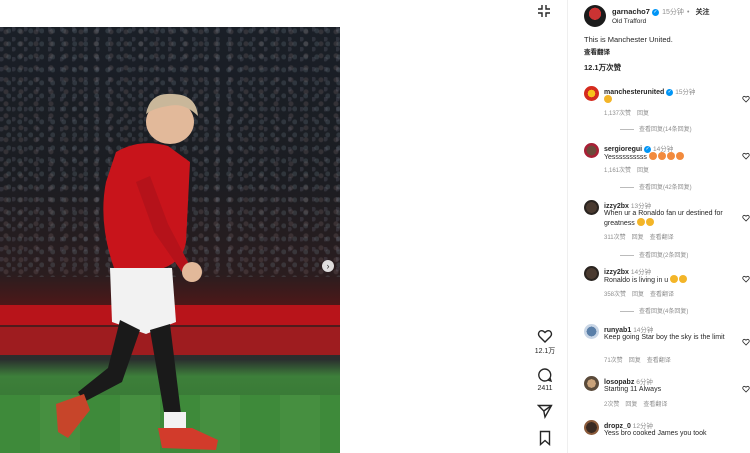 The image size is (750, 453). Describe the element at coordinates (617, 171) in the screenshot. I see `comment-likes: 1,161次赞` at that location.